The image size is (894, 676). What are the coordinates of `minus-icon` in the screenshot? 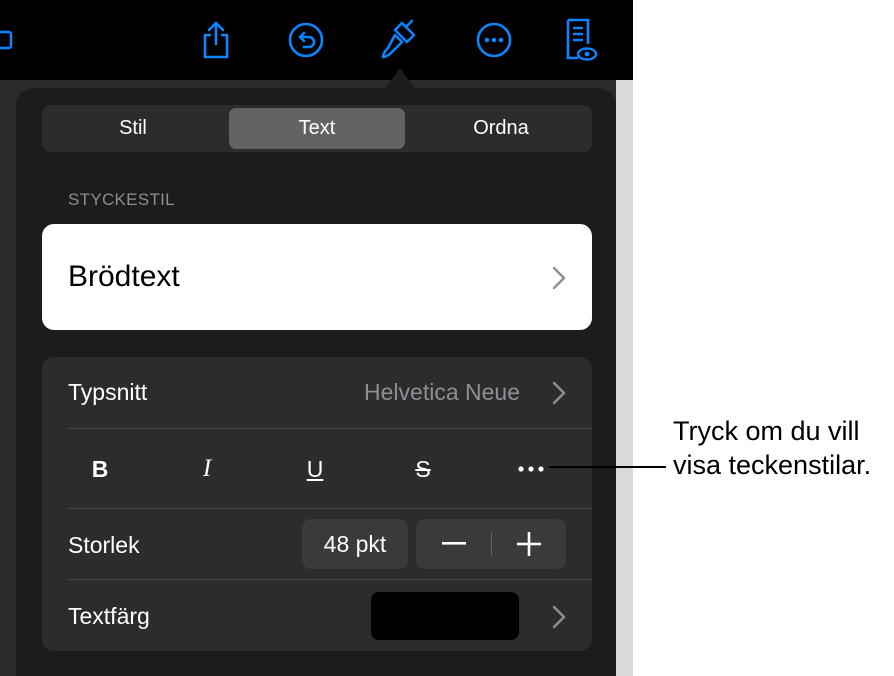 It's located at (453, 543).